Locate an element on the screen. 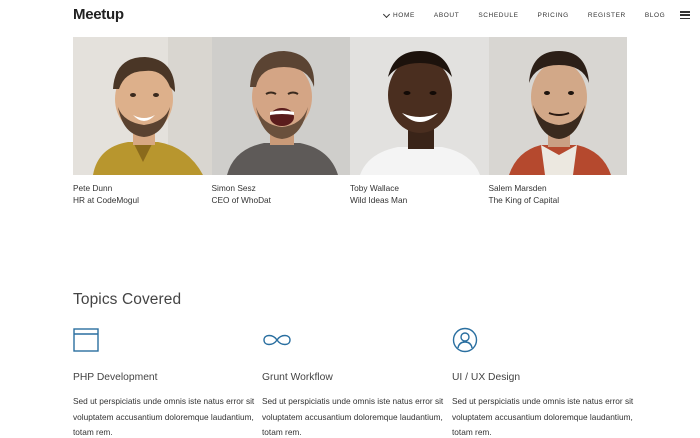 The image size is (700, 438). meetup-logo: Meetup is located at coordinates (98, 14).